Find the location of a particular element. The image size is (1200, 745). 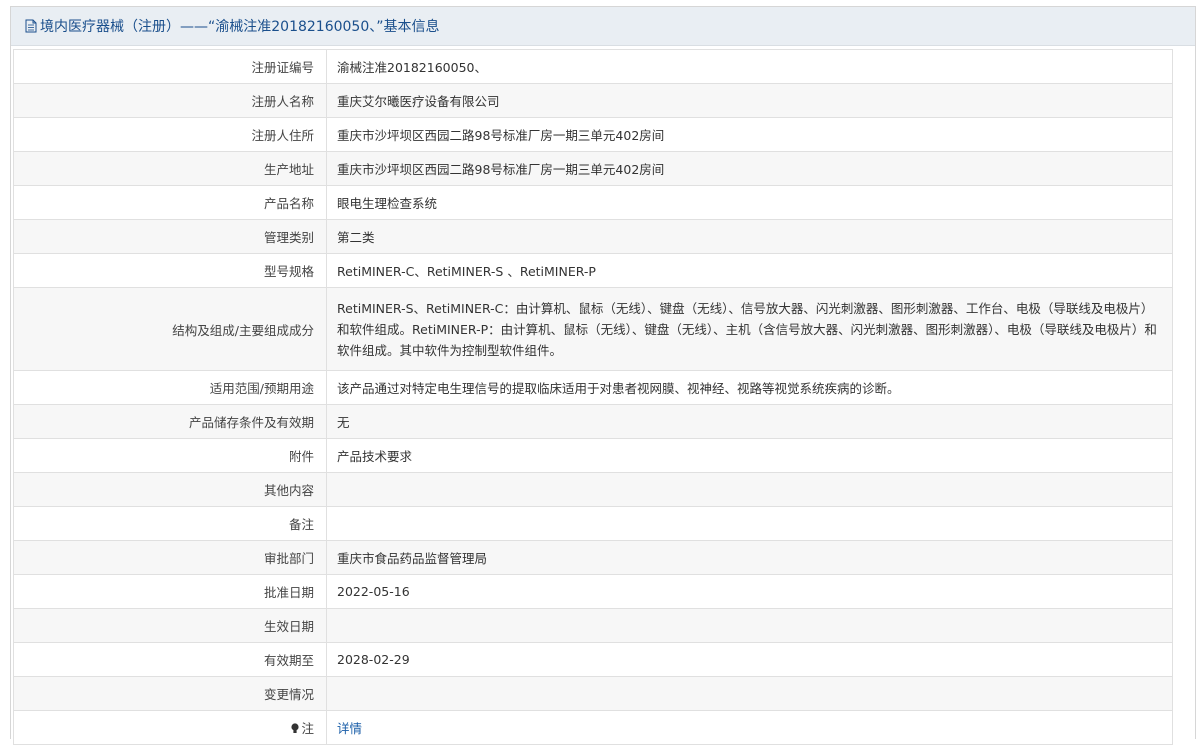

table-row-registration-number: 注册证编号 渝械注准20182160050、 is located at coordinates (593, 66).